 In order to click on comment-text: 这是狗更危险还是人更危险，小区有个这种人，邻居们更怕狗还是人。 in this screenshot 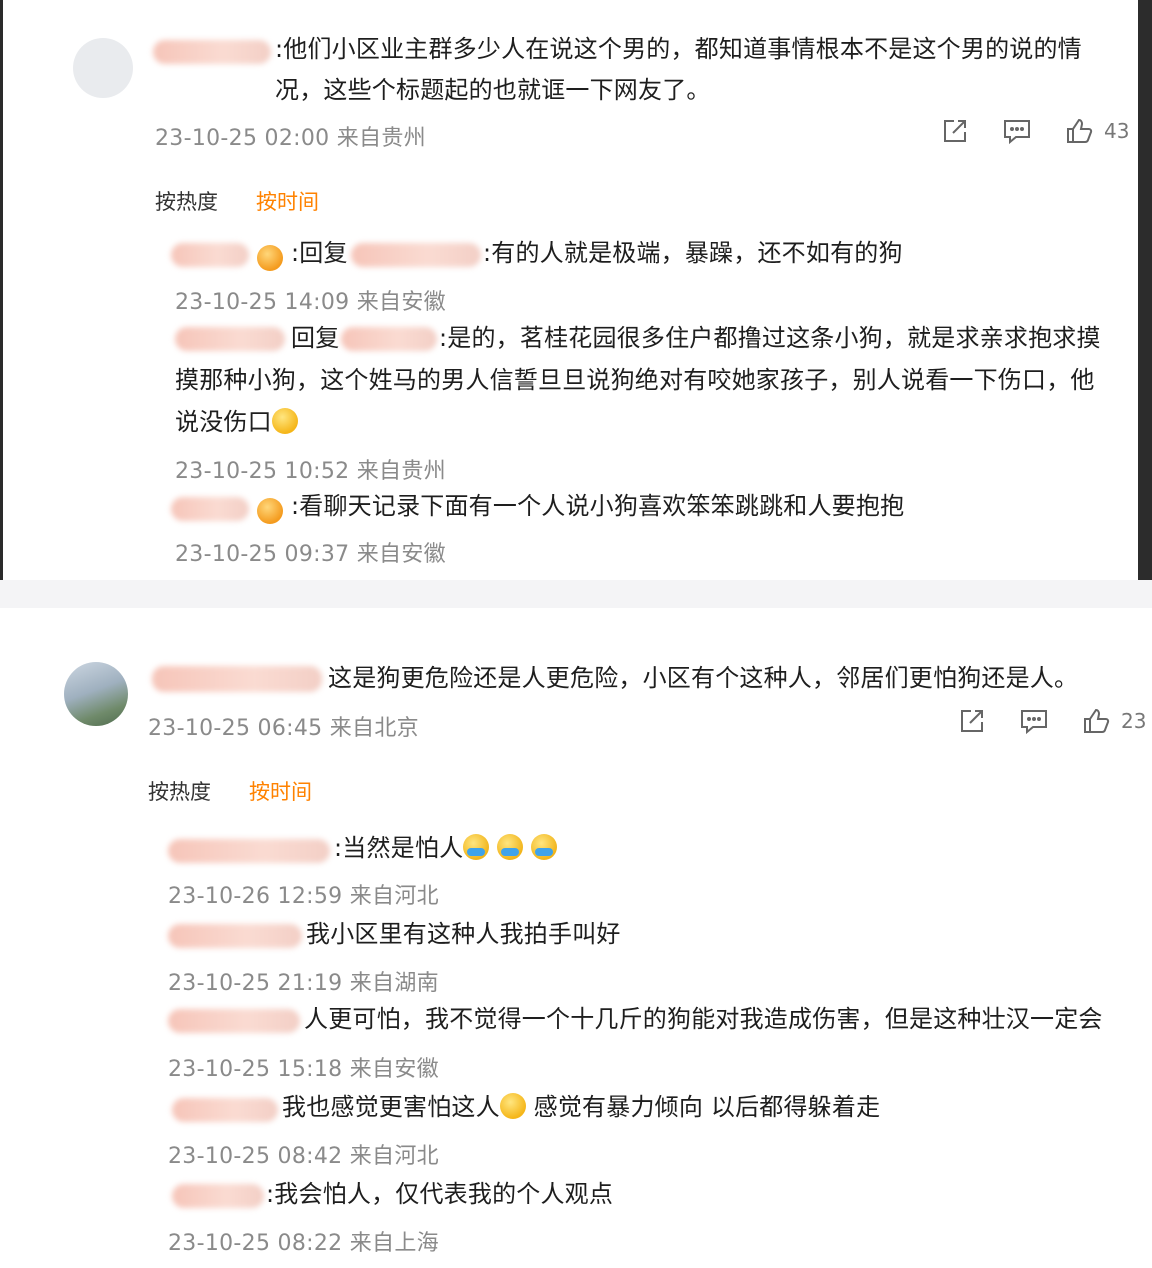, I will do `click(703, 678)`.